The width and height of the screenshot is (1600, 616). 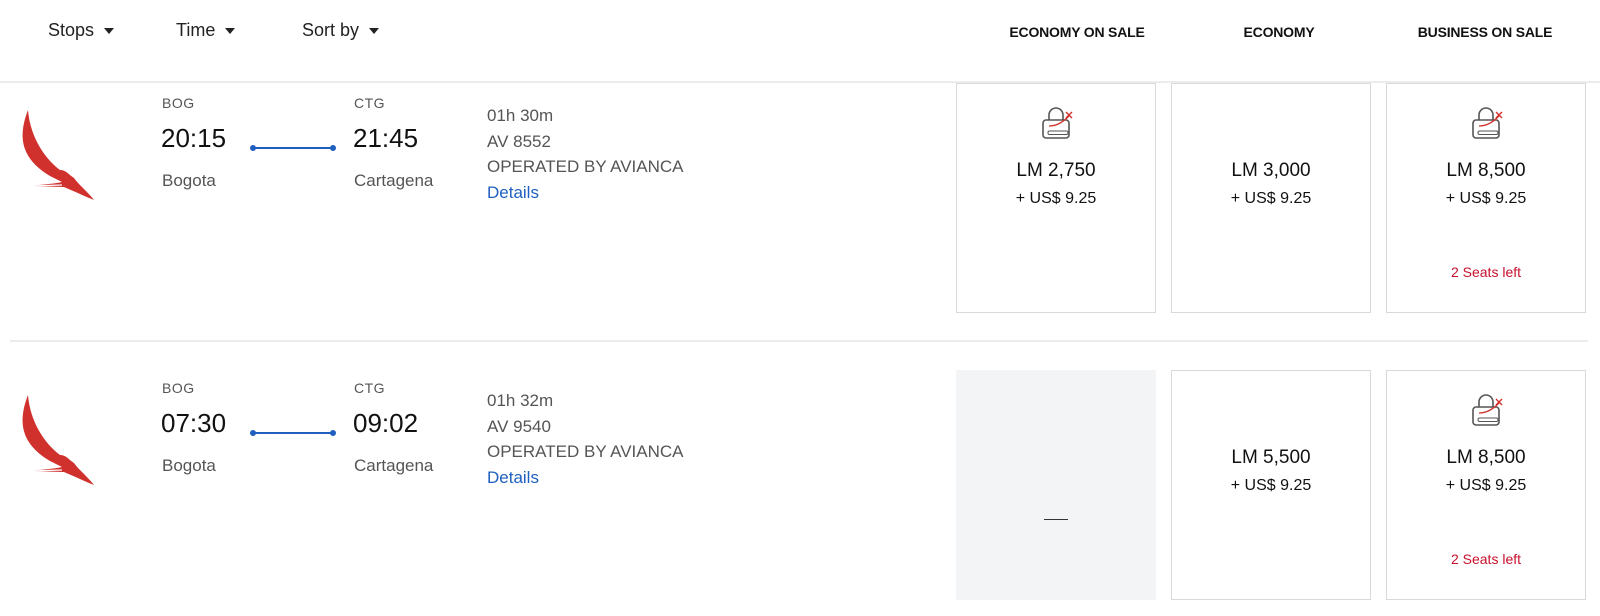 What do you see at coordinates (71, 30) in the screenshot?
I see `stops-filter-label: Stops` at bounding box center [71, 30].